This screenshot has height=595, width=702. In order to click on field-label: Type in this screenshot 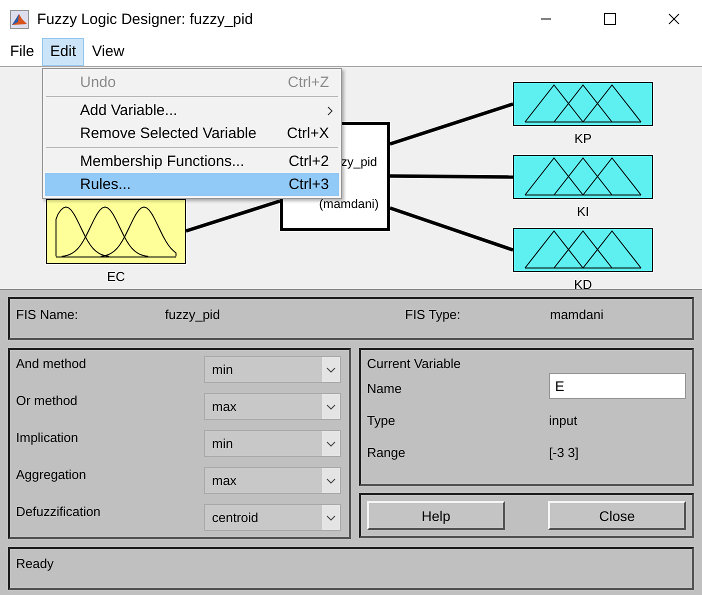, I will do `click(381, 421)`.